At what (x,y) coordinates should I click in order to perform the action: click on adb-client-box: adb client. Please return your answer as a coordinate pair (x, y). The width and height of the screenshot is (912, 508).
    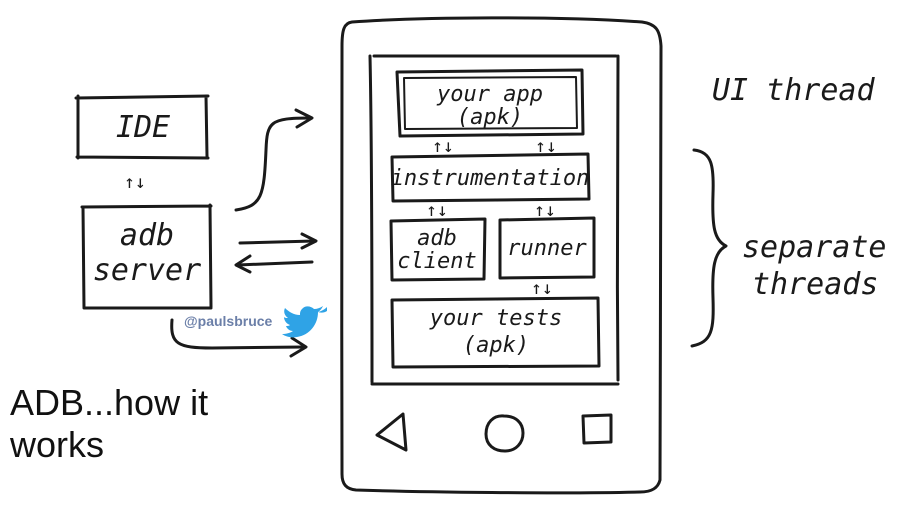
    Looking at the image, I should click on (438, 249).